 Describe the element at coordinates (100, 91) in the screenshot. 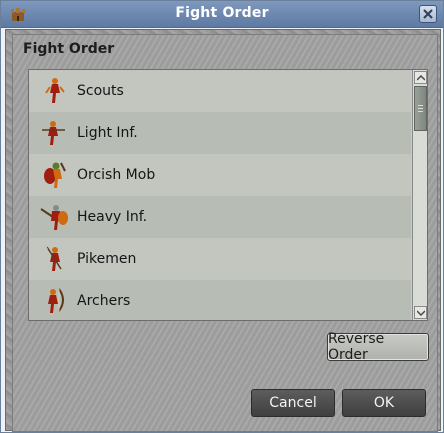

I see `unit-label: Scouts` at that location.